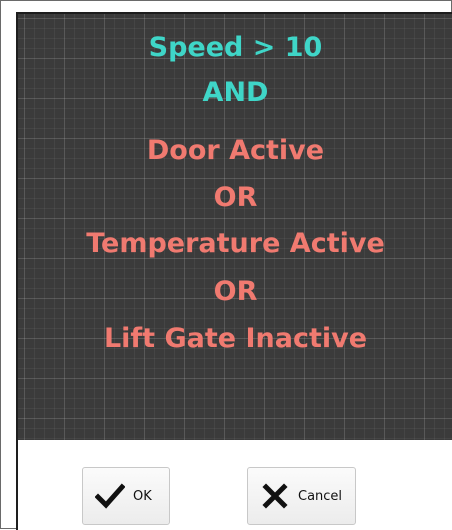  What do you see at coordinates (320, 496) in the screenshot?
I see `cancel-button-label: Cancel` at bounding box center [320, 496].